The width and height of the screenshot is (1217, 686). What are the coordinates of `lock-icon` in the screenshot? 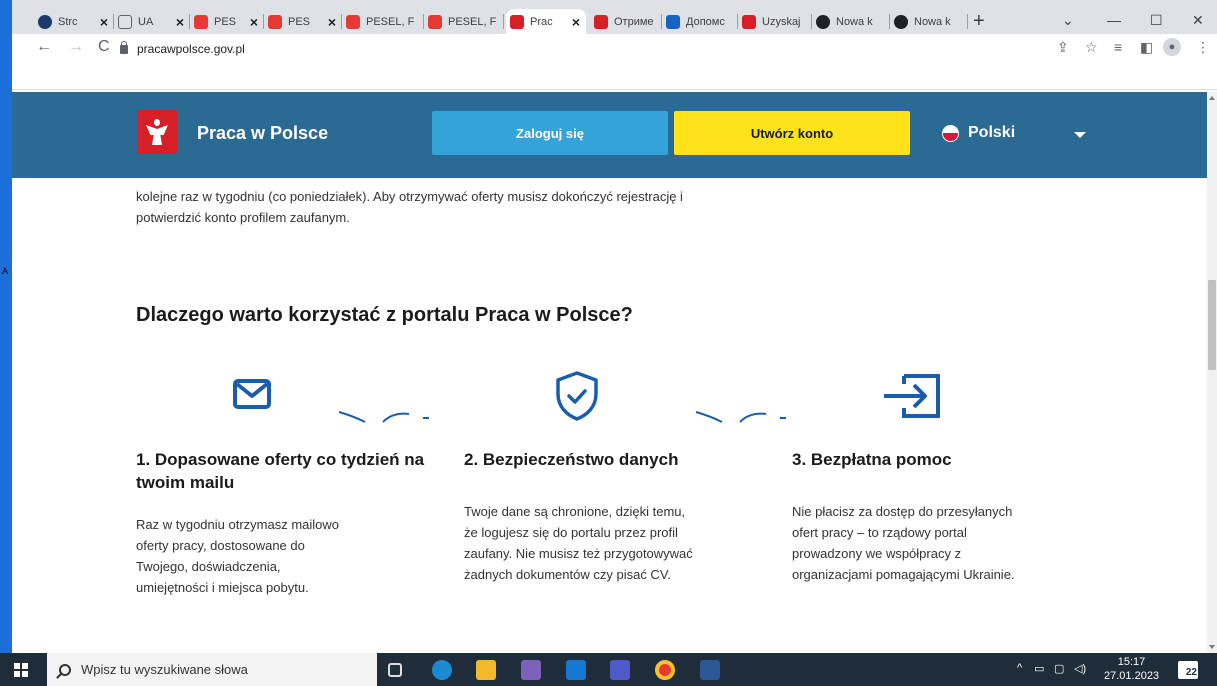 It's located at (124, 47).